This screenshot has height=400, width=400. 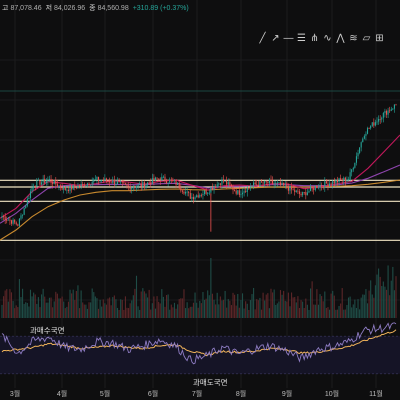 What do you see at coordinates (262, 39) in the screenshot?
I see `trend-line-icon: ╱` at bounding box center [262, 39].